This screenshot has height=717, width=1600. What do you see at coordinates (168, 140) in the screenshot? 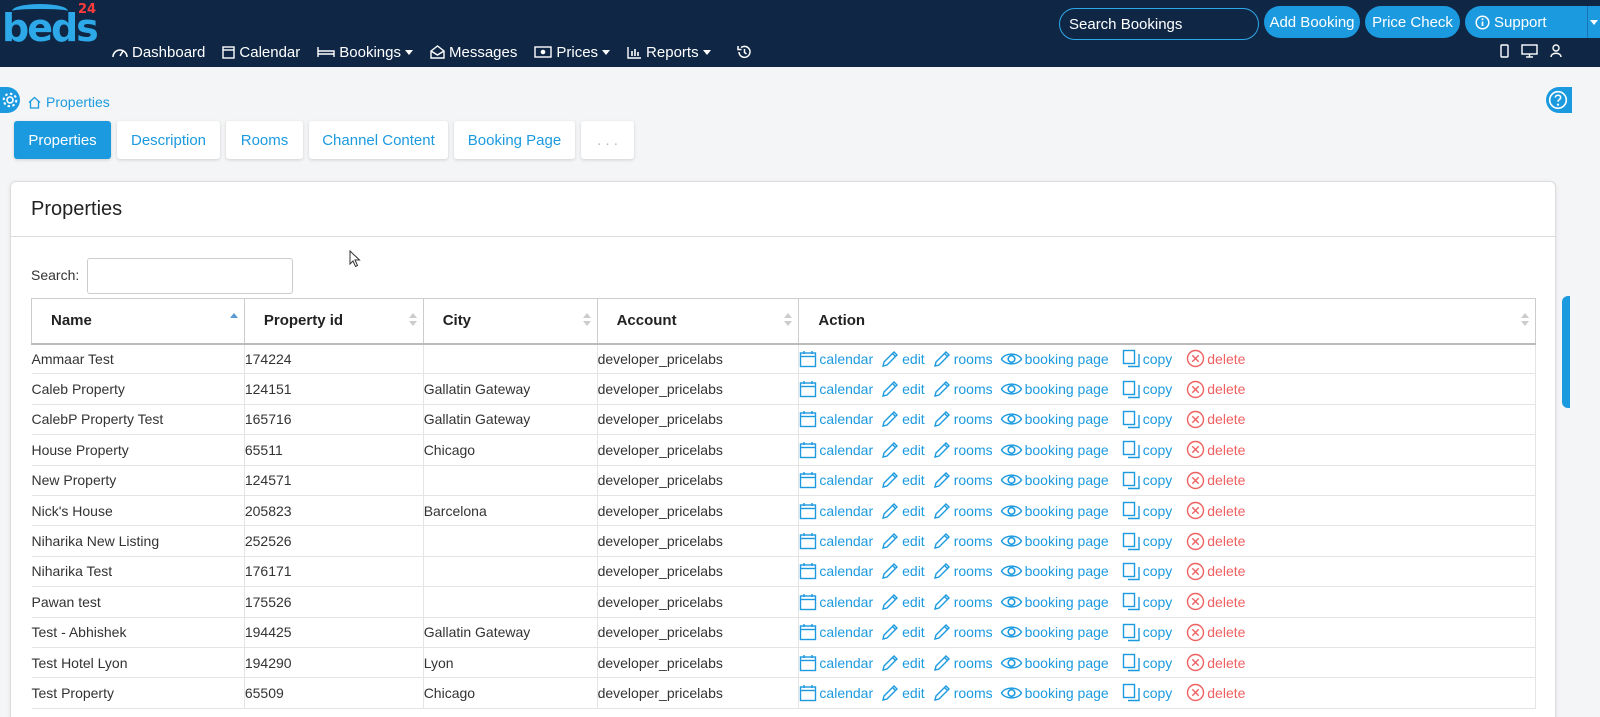
I see `tab-description: Description` at bounding box center [168, 140].